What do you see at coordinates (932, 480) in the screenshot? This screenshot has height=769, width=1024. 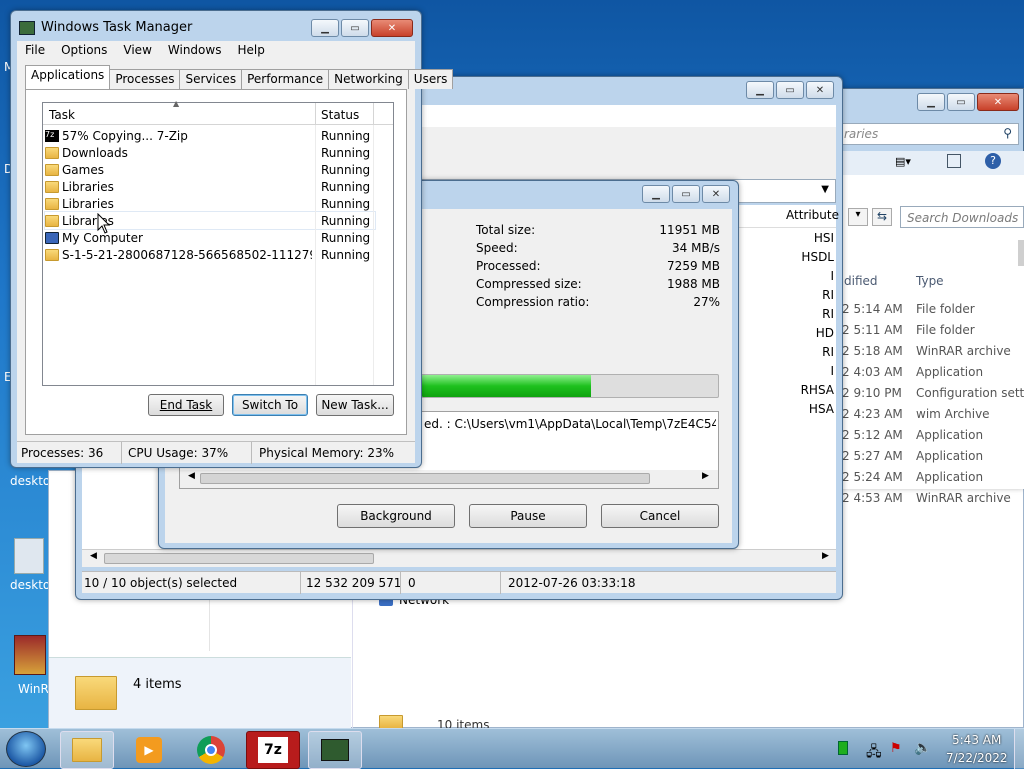 I see `list-item: 2 5:24 AM Application` at bounding box center [932, 480].